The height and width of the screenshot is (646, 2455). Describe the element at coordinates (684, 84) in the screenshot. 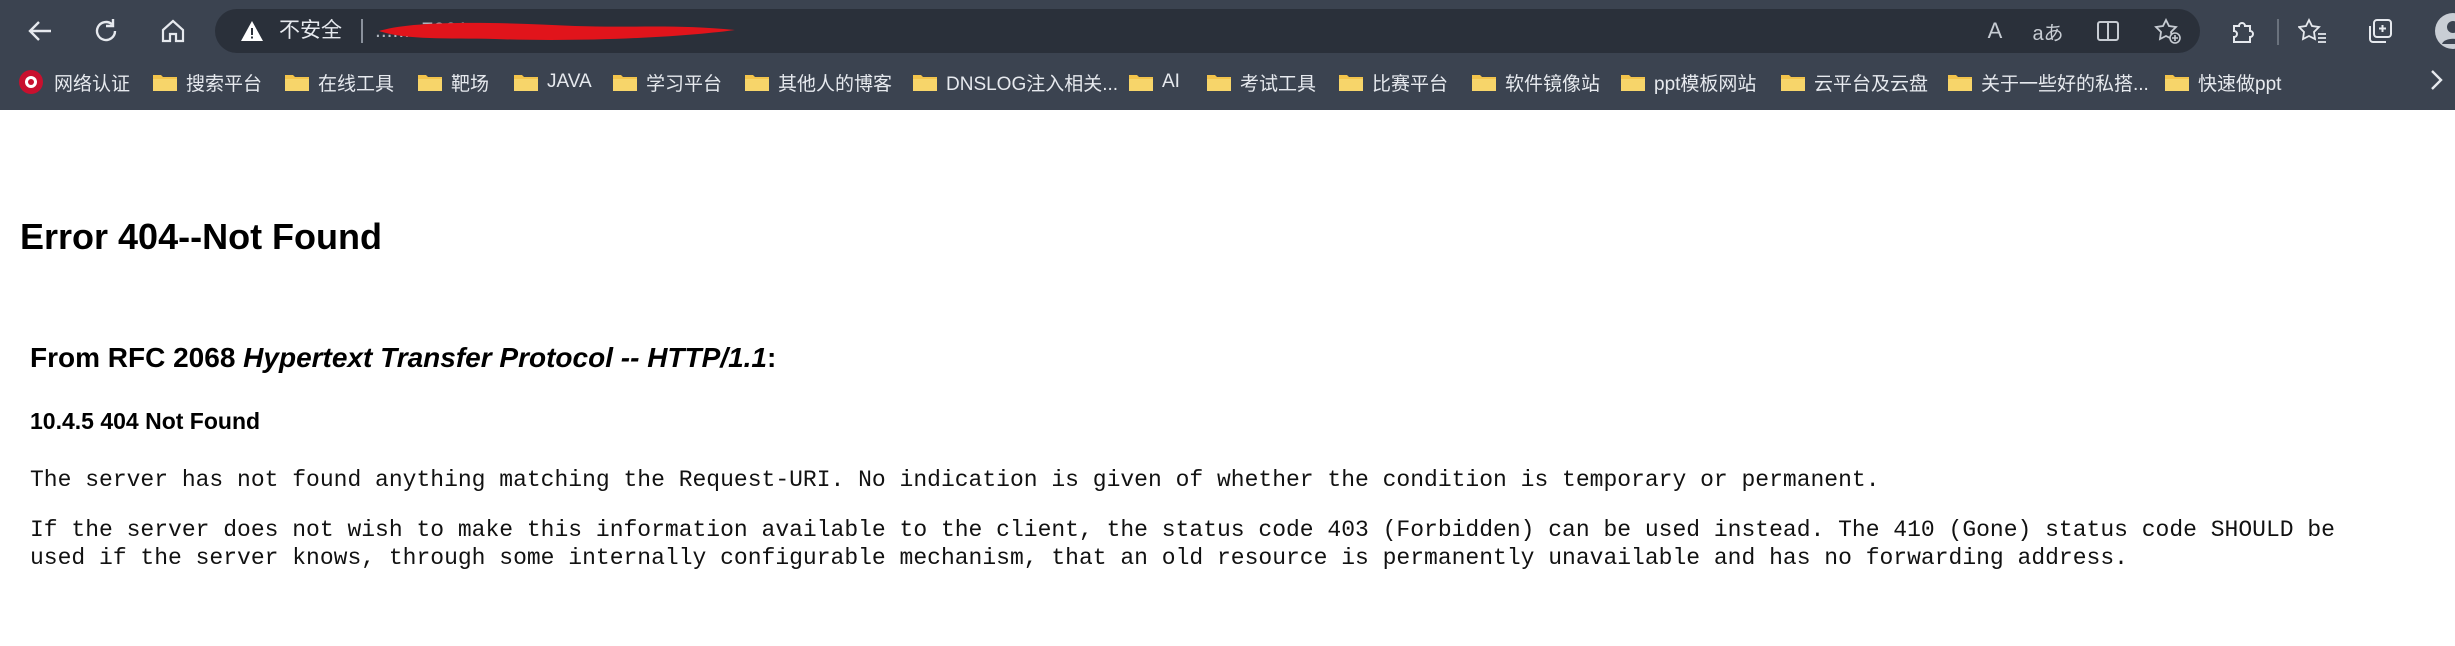

I see `bookmark-label: 学习平台` at that location.